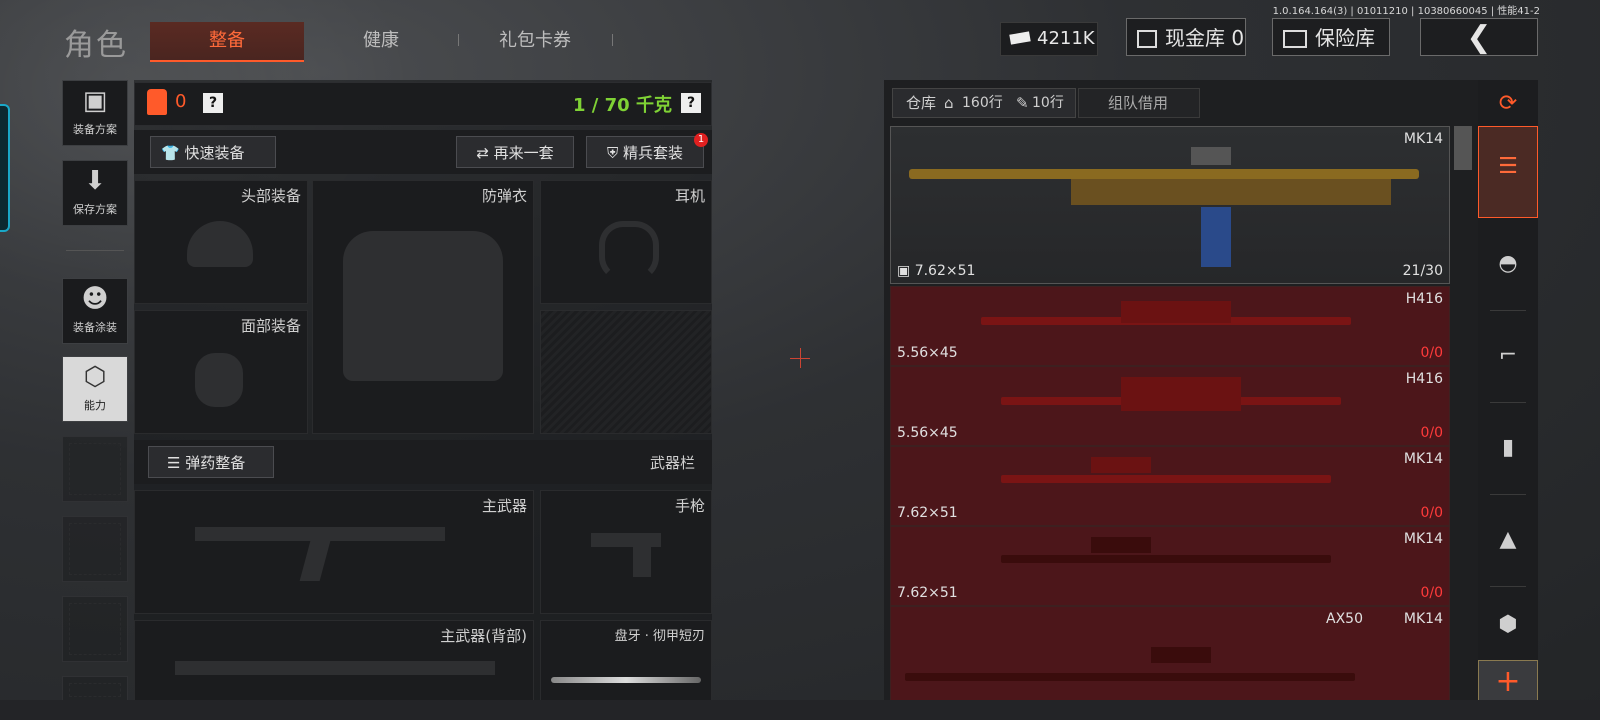 The width and height of the screenshot is (1600, 720). What do you see at coordinates (691, 103) in the screenshot?
I see `weight-help-icon: ?` at bounding box center [691, 103].